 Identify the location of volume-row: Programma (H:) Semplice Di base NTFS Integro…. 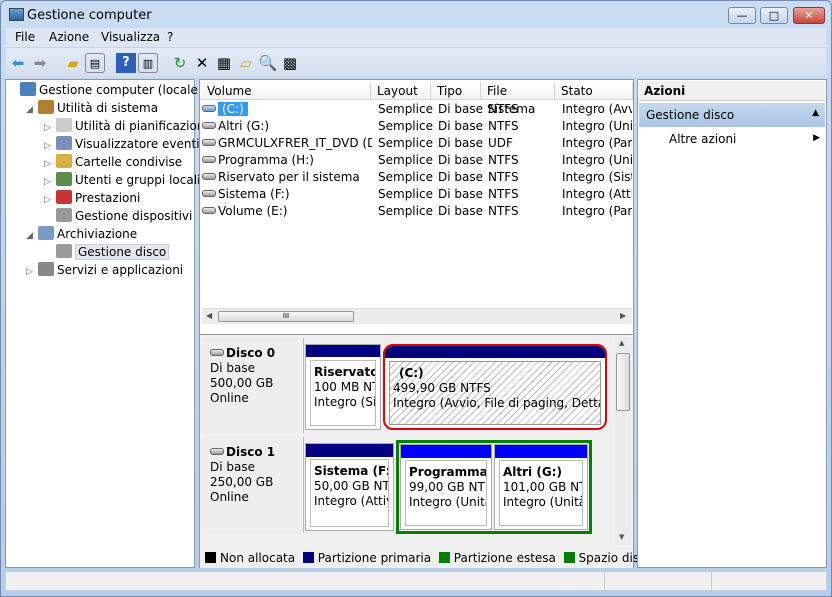
(417, 160).